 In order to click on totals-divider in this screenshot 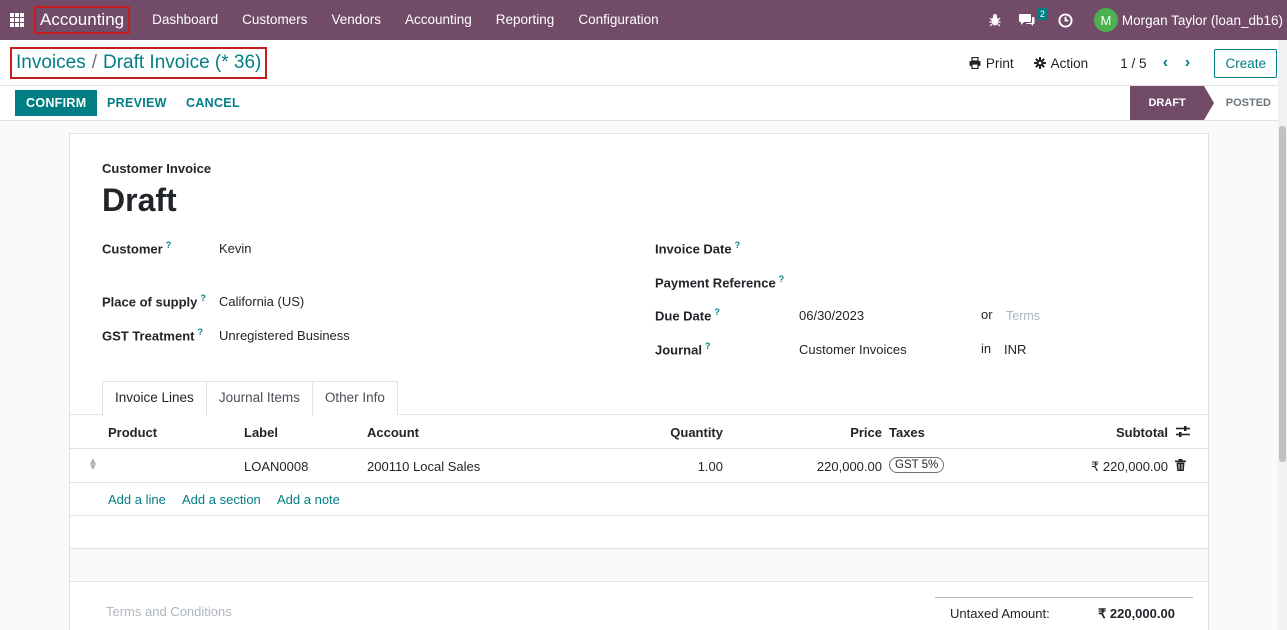, I will do `click(1064, 597)`.